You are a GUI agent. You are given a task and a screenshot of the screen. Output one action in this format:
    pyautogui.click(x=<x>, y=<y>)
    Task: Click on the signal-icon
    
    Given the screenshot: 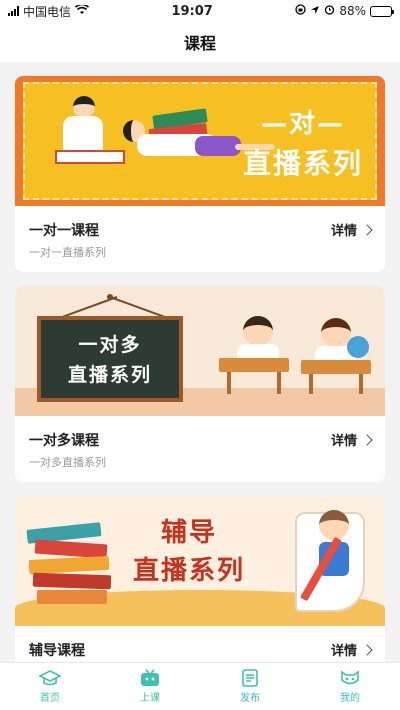 What is the action you would take?
    pyautogui.click(x=13, y=11)
    